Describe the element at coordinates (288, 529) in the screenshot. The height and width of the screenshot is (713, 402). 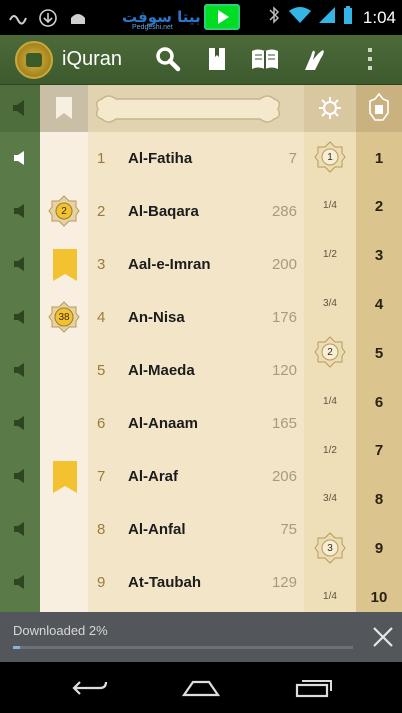
I see `verse-count: 75` at that location.